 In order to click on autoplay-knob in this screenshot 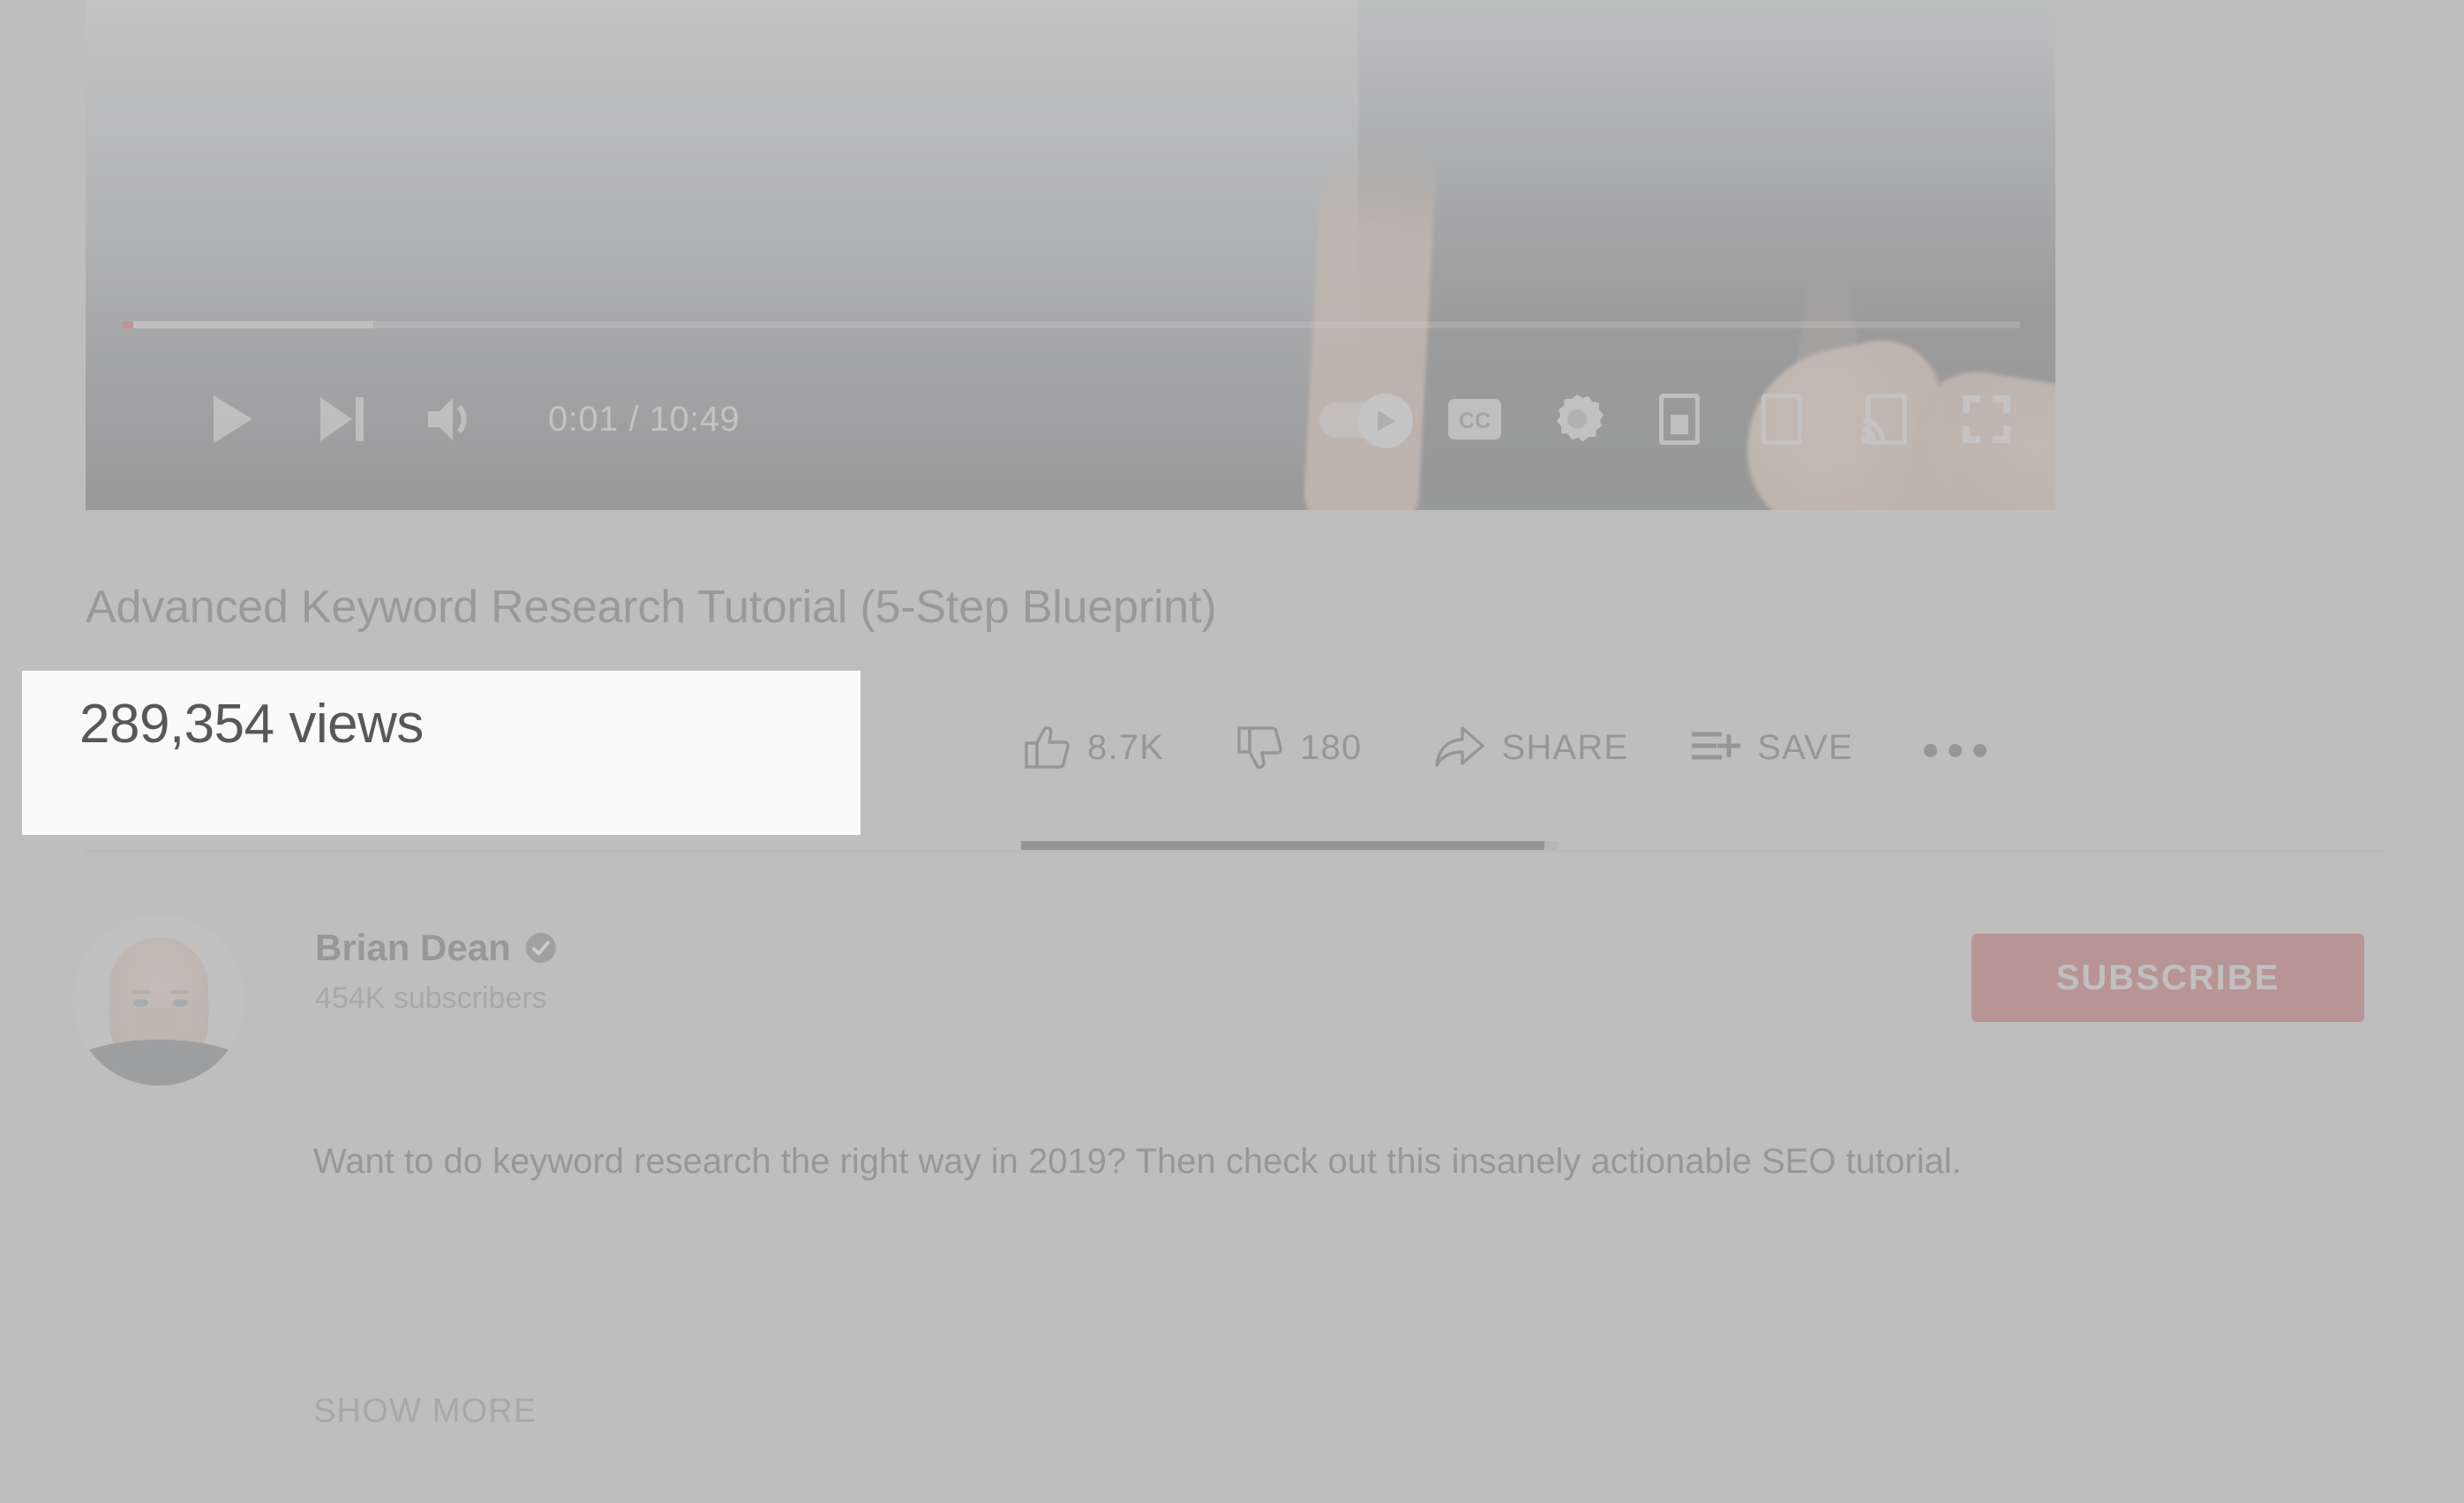, I will do `click(1386, 421)`.